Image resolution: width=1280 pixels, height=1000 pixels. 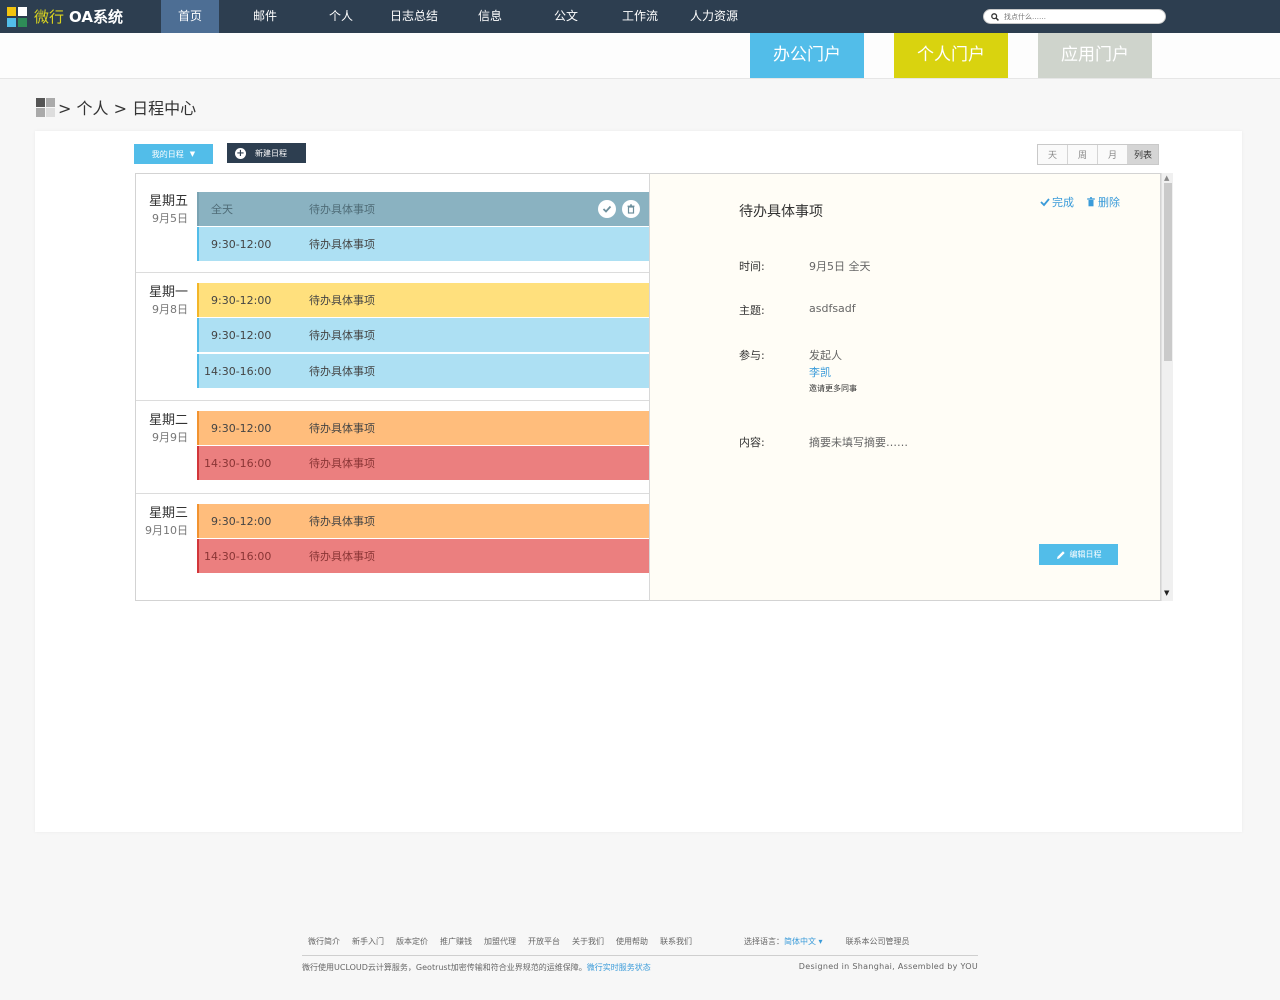 What do you see at coordinates (566, 16) in the screenshot?
I see `nav-documents: 公文` at bounding box center [566, 16].